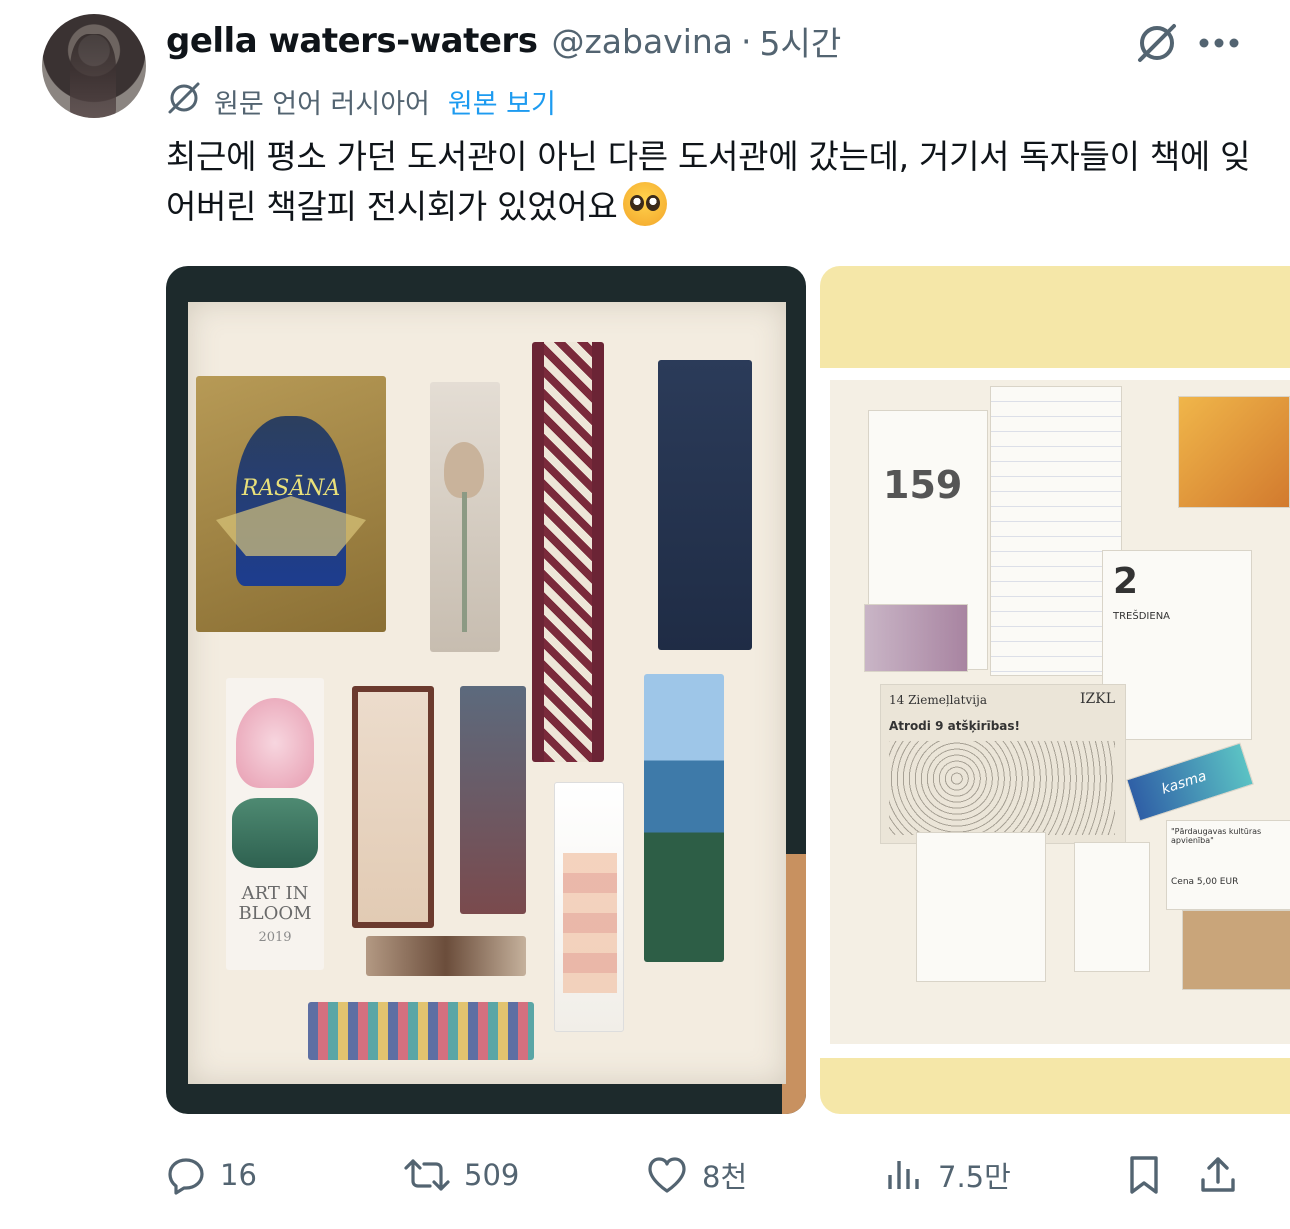  Describe the element at coordinates (1184, 783) in the screenshot. I see `candy-label: kasma` at that location.